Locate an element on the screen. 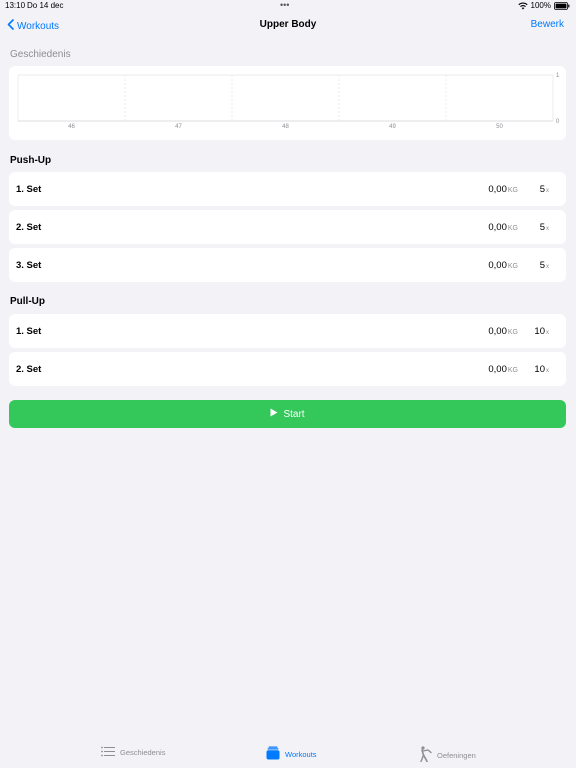 This screenshot has height=768, width=576. history-chart: 46 47 48 49 50 1 0 is located at coordinates (287, 103).